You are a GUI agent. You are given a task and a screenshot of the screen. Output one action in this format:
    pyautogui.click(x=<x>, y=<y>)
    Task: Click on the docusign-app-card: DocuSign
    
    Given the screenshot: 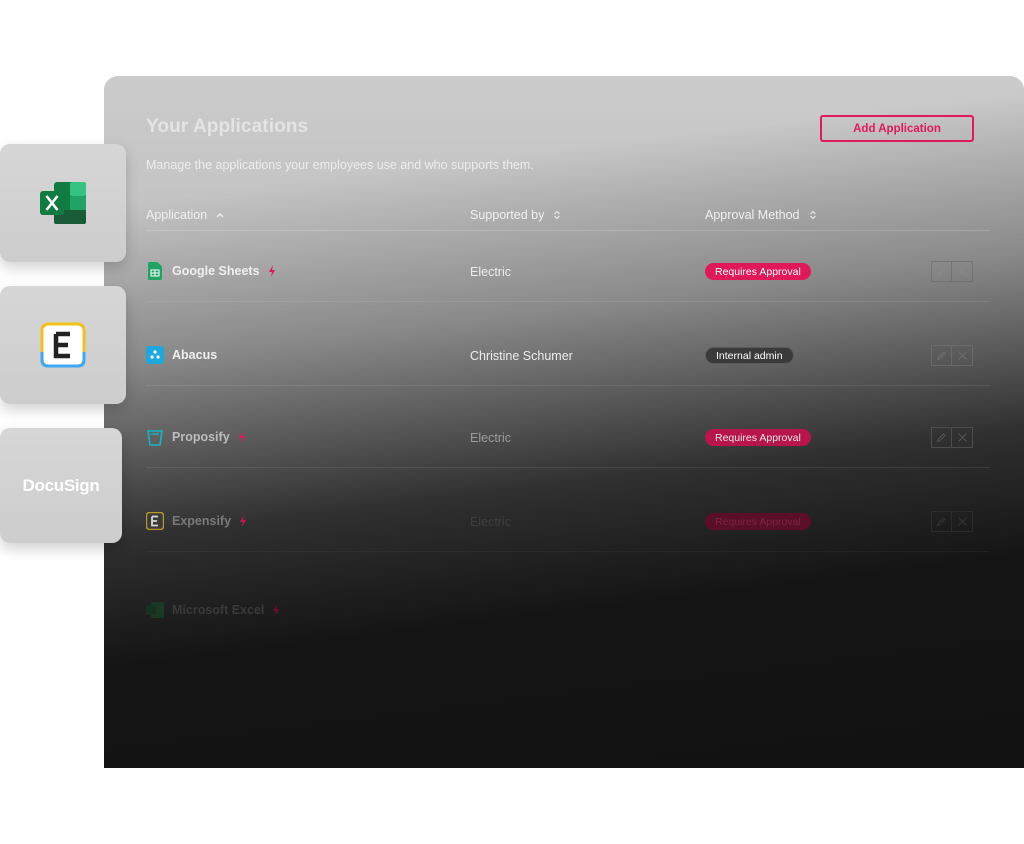 What is the action you would take?
    pyautogui.click(x=61, y=485)
    